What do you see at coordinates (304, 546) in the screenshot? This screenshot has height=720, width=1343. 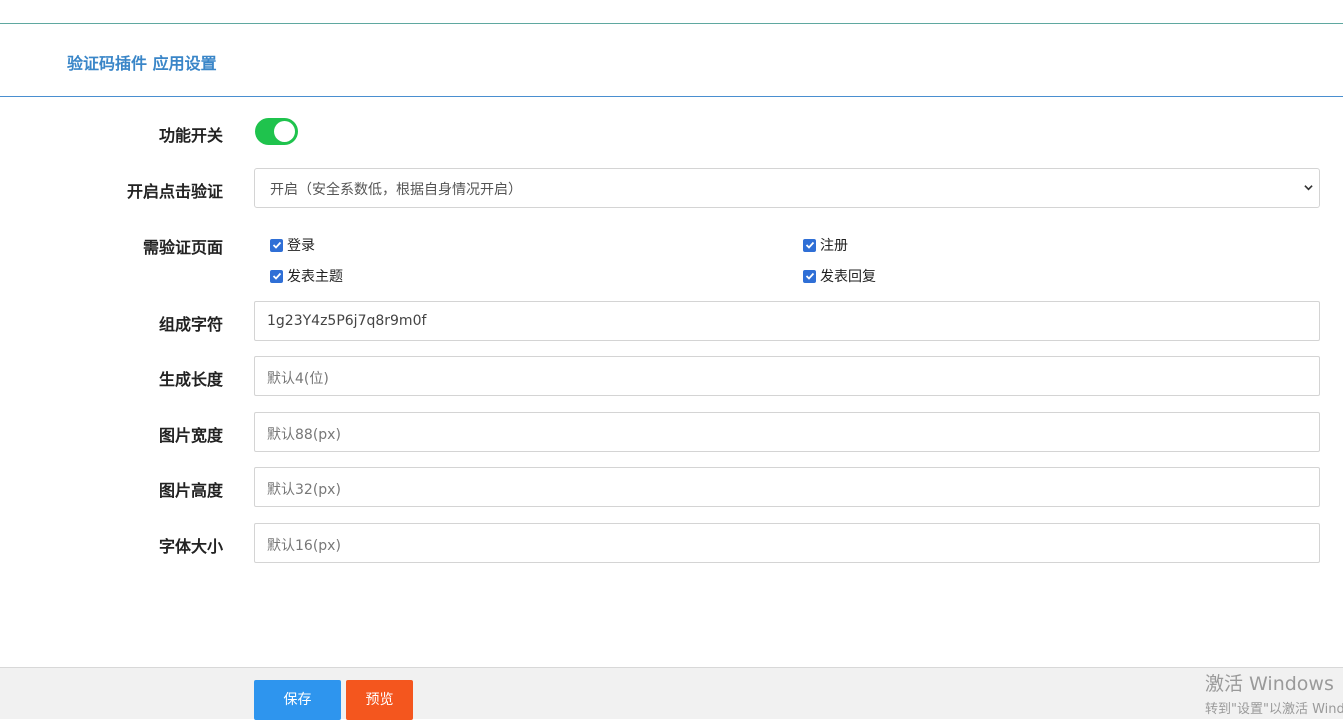 I see `font-size-placeholder: 默认16(px)` at bounding box center [304, 546].